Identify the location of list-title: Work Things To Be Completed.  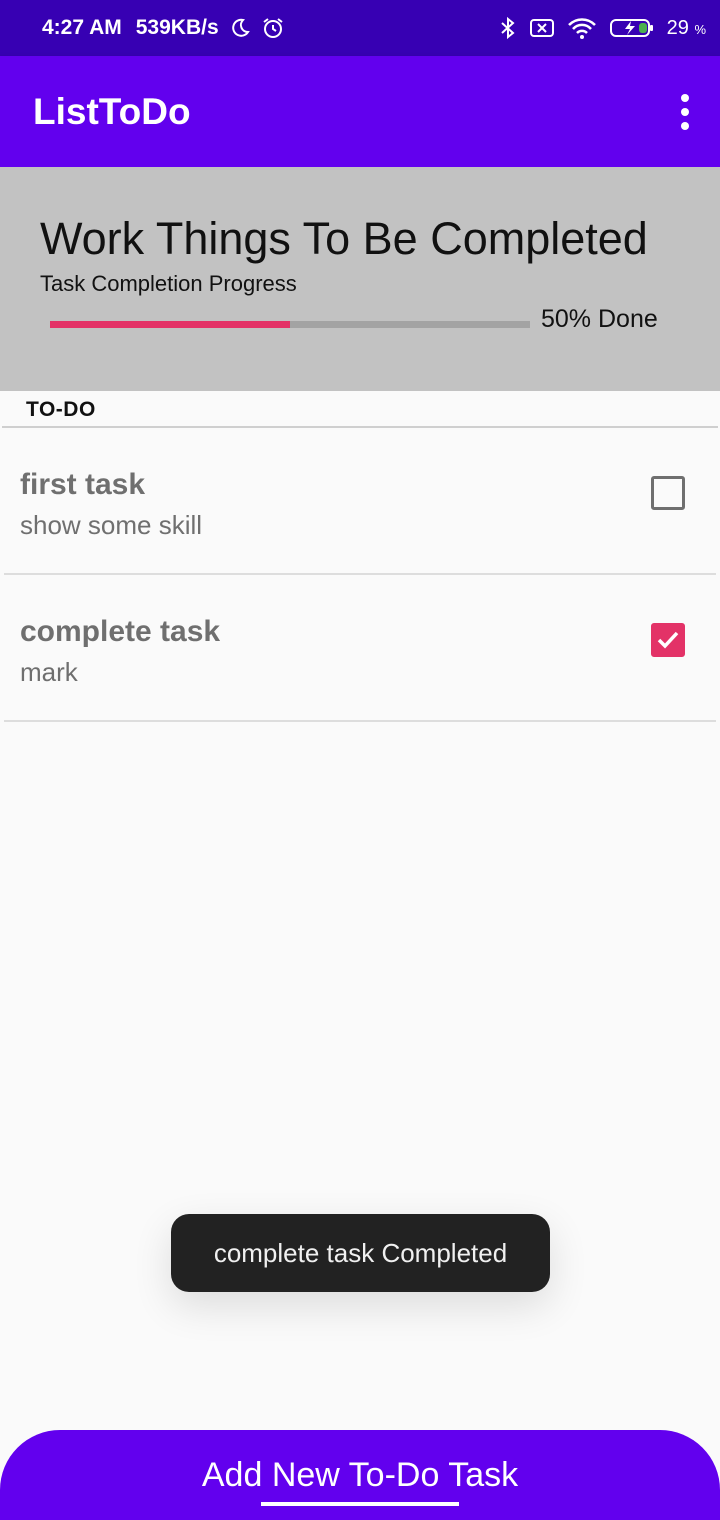
(344, 238).